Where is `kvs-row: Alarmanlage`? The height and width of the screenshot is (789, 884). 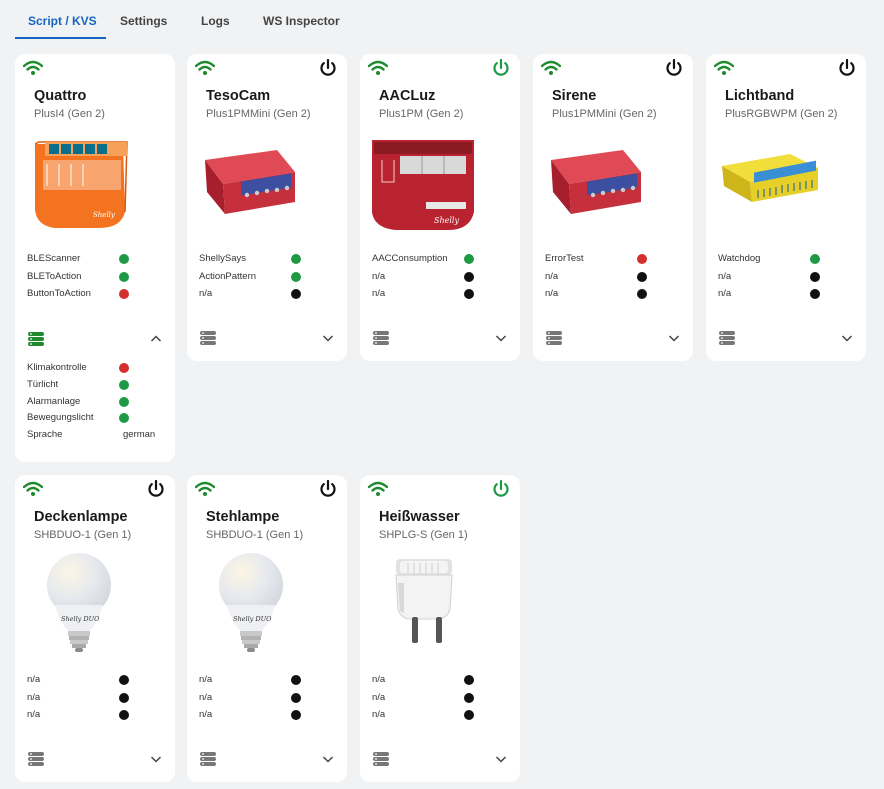 kvs-row: Alarmanlage is located at coordinates (97, 402).